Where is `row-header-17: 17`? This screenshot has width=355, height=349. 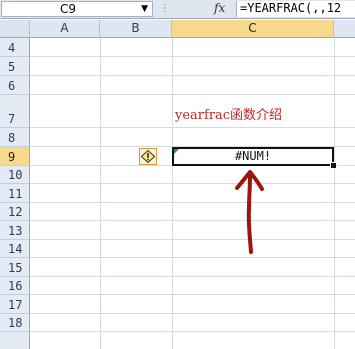
row-header-17: 17 is located at coordinates (15, 304).